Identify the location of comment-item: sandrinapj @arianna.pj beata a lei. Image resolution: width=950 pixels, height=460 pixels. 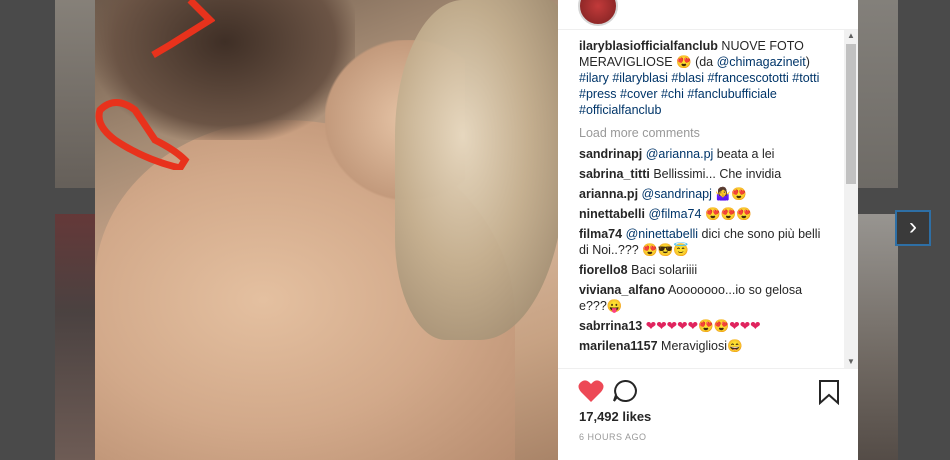
(701, 154).